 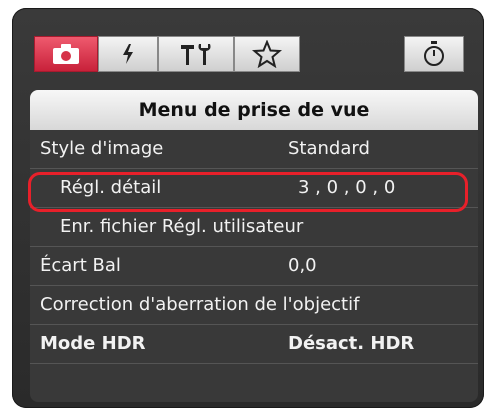 What do you see at coordinates (302, 265) in the screenshot?
I see `menu-item-value: 0,0` at bounding box center [302, 265].